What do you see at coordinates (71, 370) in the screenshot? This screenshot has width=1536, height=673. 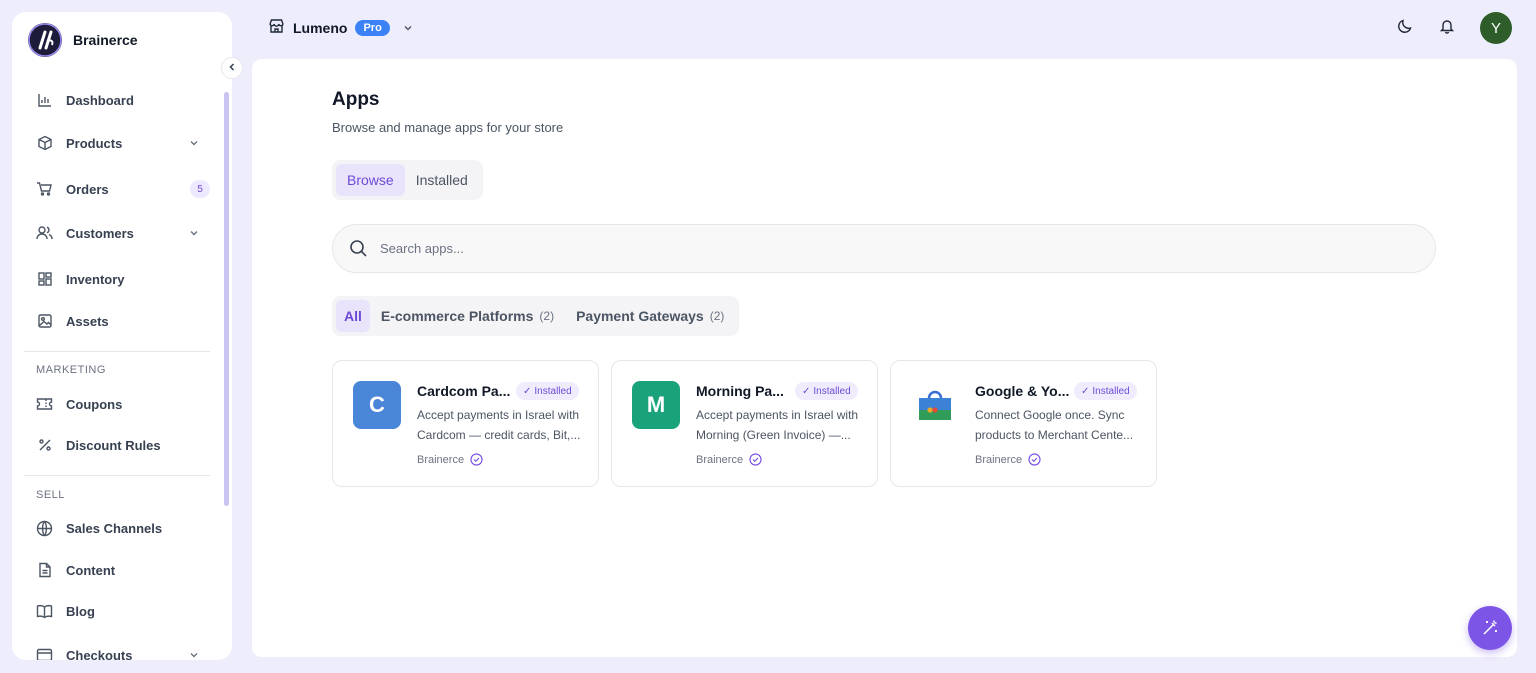 I see `section-label-marketing: MARKETING` at bounding box center [71, 370].